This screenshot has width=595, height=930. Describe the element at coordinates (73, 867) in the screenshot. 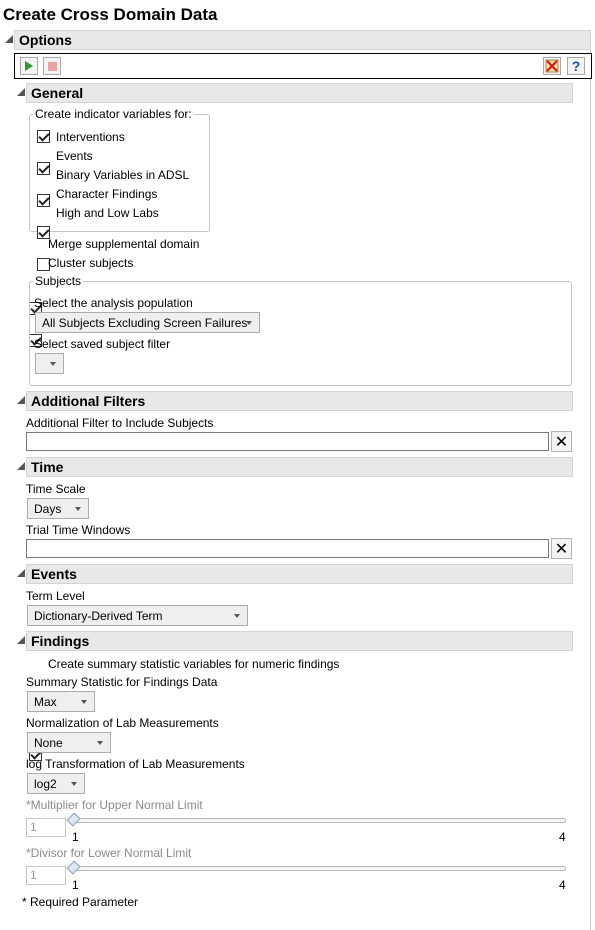

I see `lower-divisor-slider-handle` at that location.